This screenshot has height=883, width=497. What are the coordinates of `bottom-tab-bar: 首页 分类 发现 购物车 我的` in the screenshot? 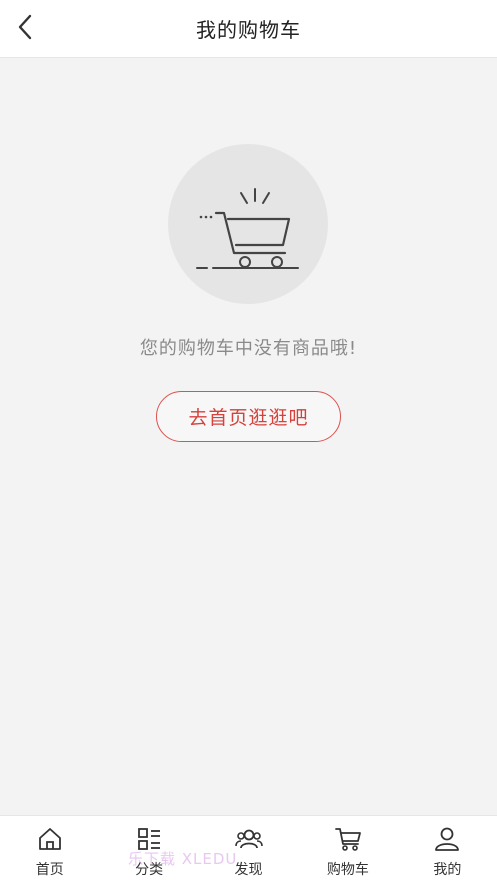 It's located at (248, 849).